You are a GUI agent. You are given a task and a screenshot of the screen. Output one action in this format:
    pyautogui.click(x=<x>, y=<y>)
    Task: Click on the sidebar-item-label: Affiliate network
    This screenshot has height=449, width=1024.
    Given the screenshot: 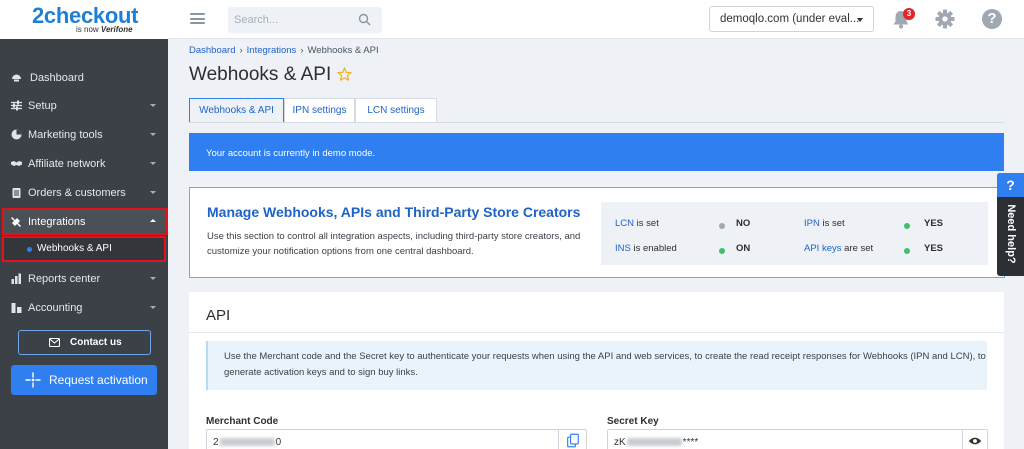 What is the action you would take?
    pyautogui.click(x=67, y=164)
    